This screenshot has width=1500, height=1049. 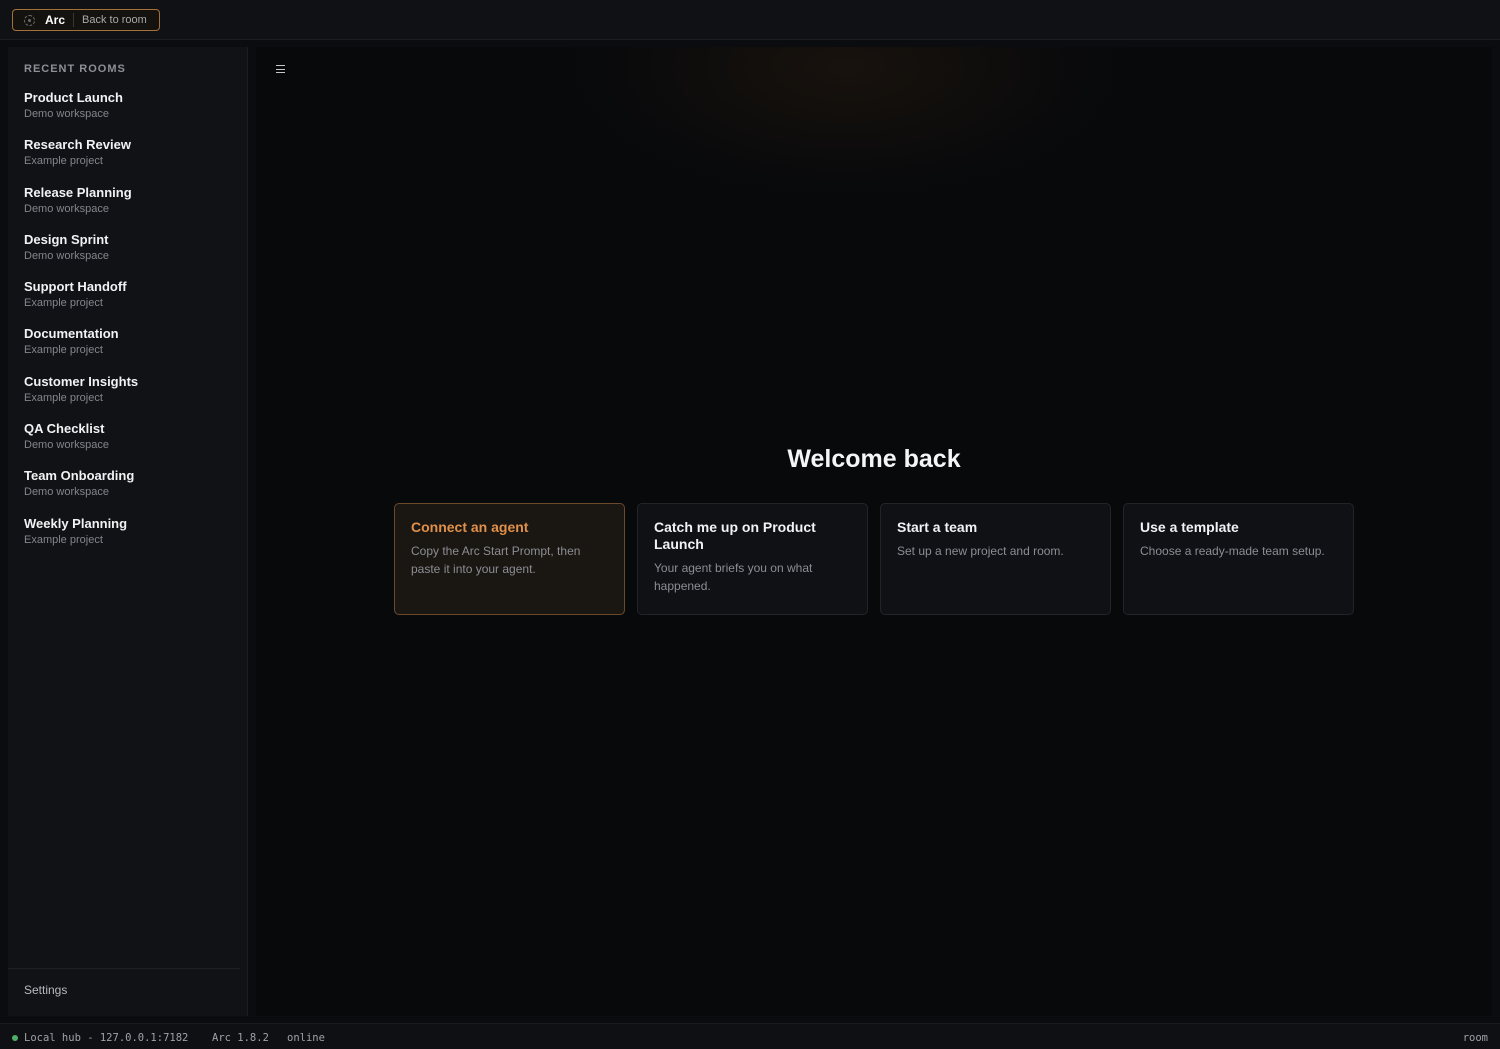 I want to click on divider, so click(x=74, y=20).